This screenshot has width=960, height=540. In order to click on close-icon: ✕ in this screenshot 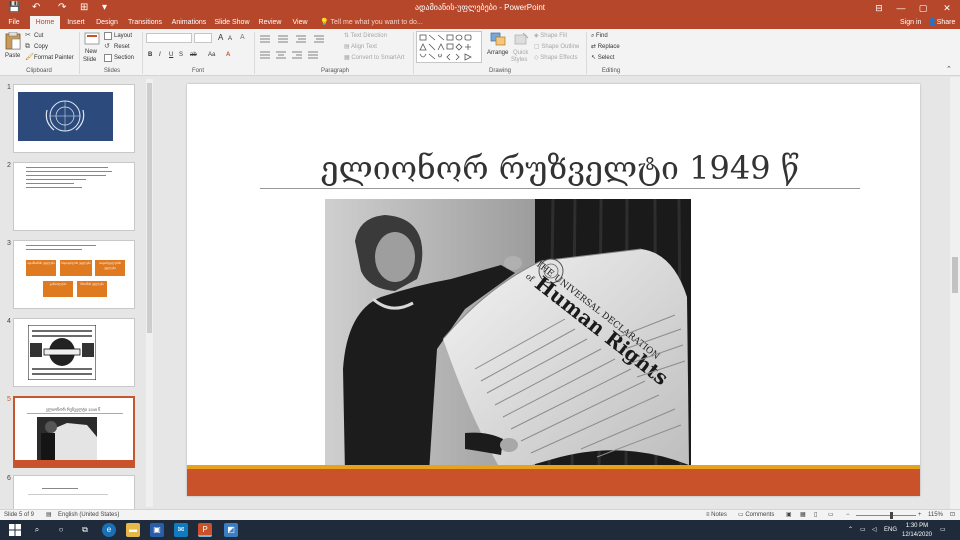, I will do `click(947, 8)`.